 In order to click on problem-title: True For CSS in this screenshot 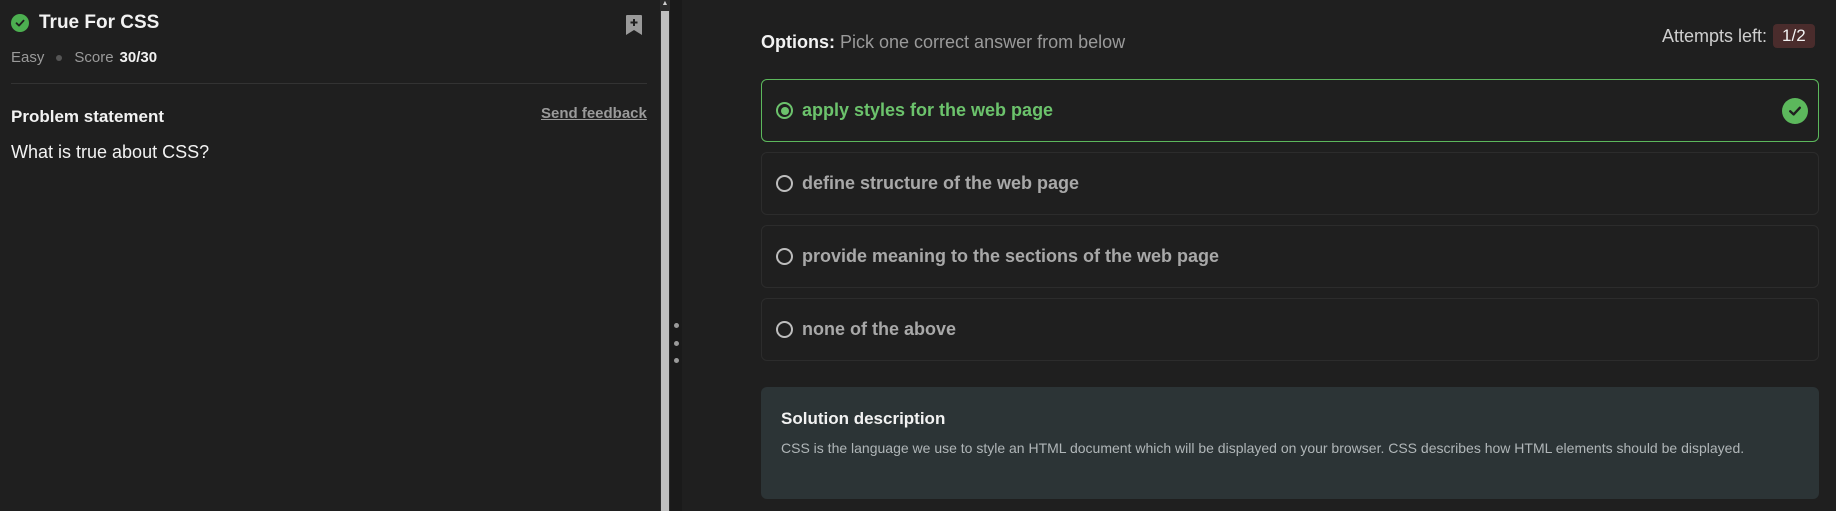, I will do `click(99, 22)`.